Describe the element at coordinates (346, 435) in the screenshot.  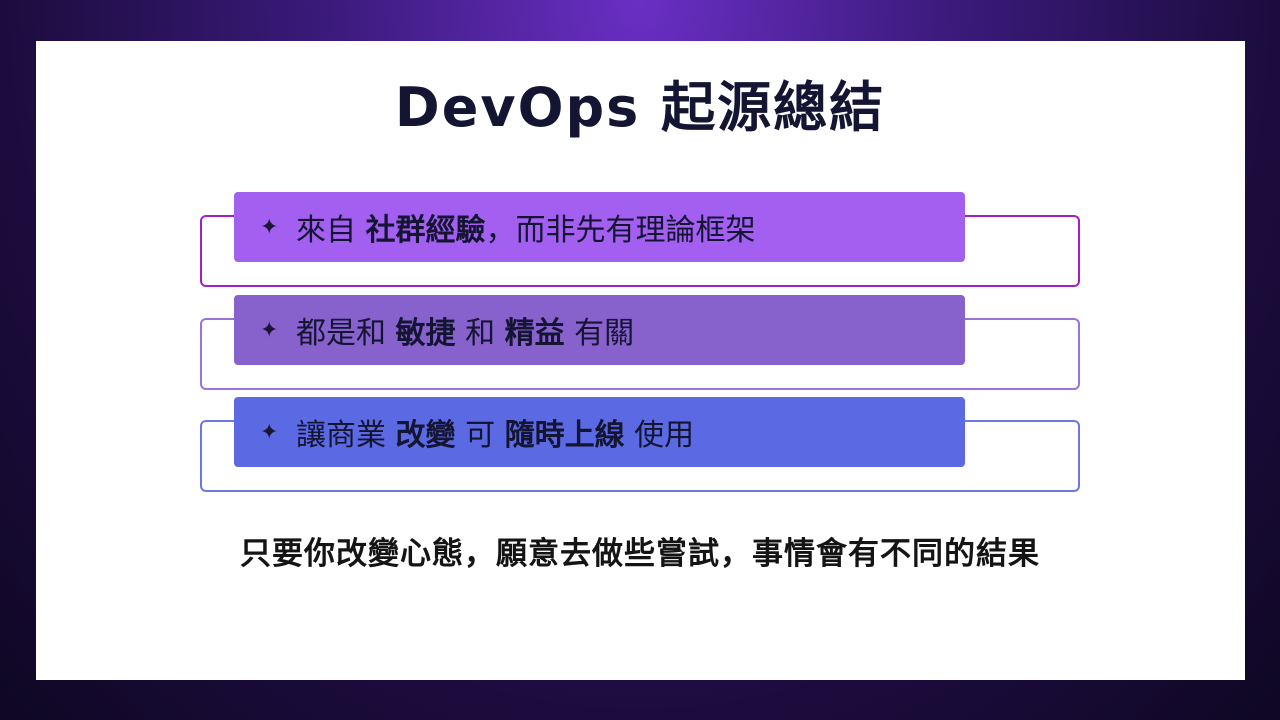
I see `bullet-item-3-seg-1: 讓商業` at that location.